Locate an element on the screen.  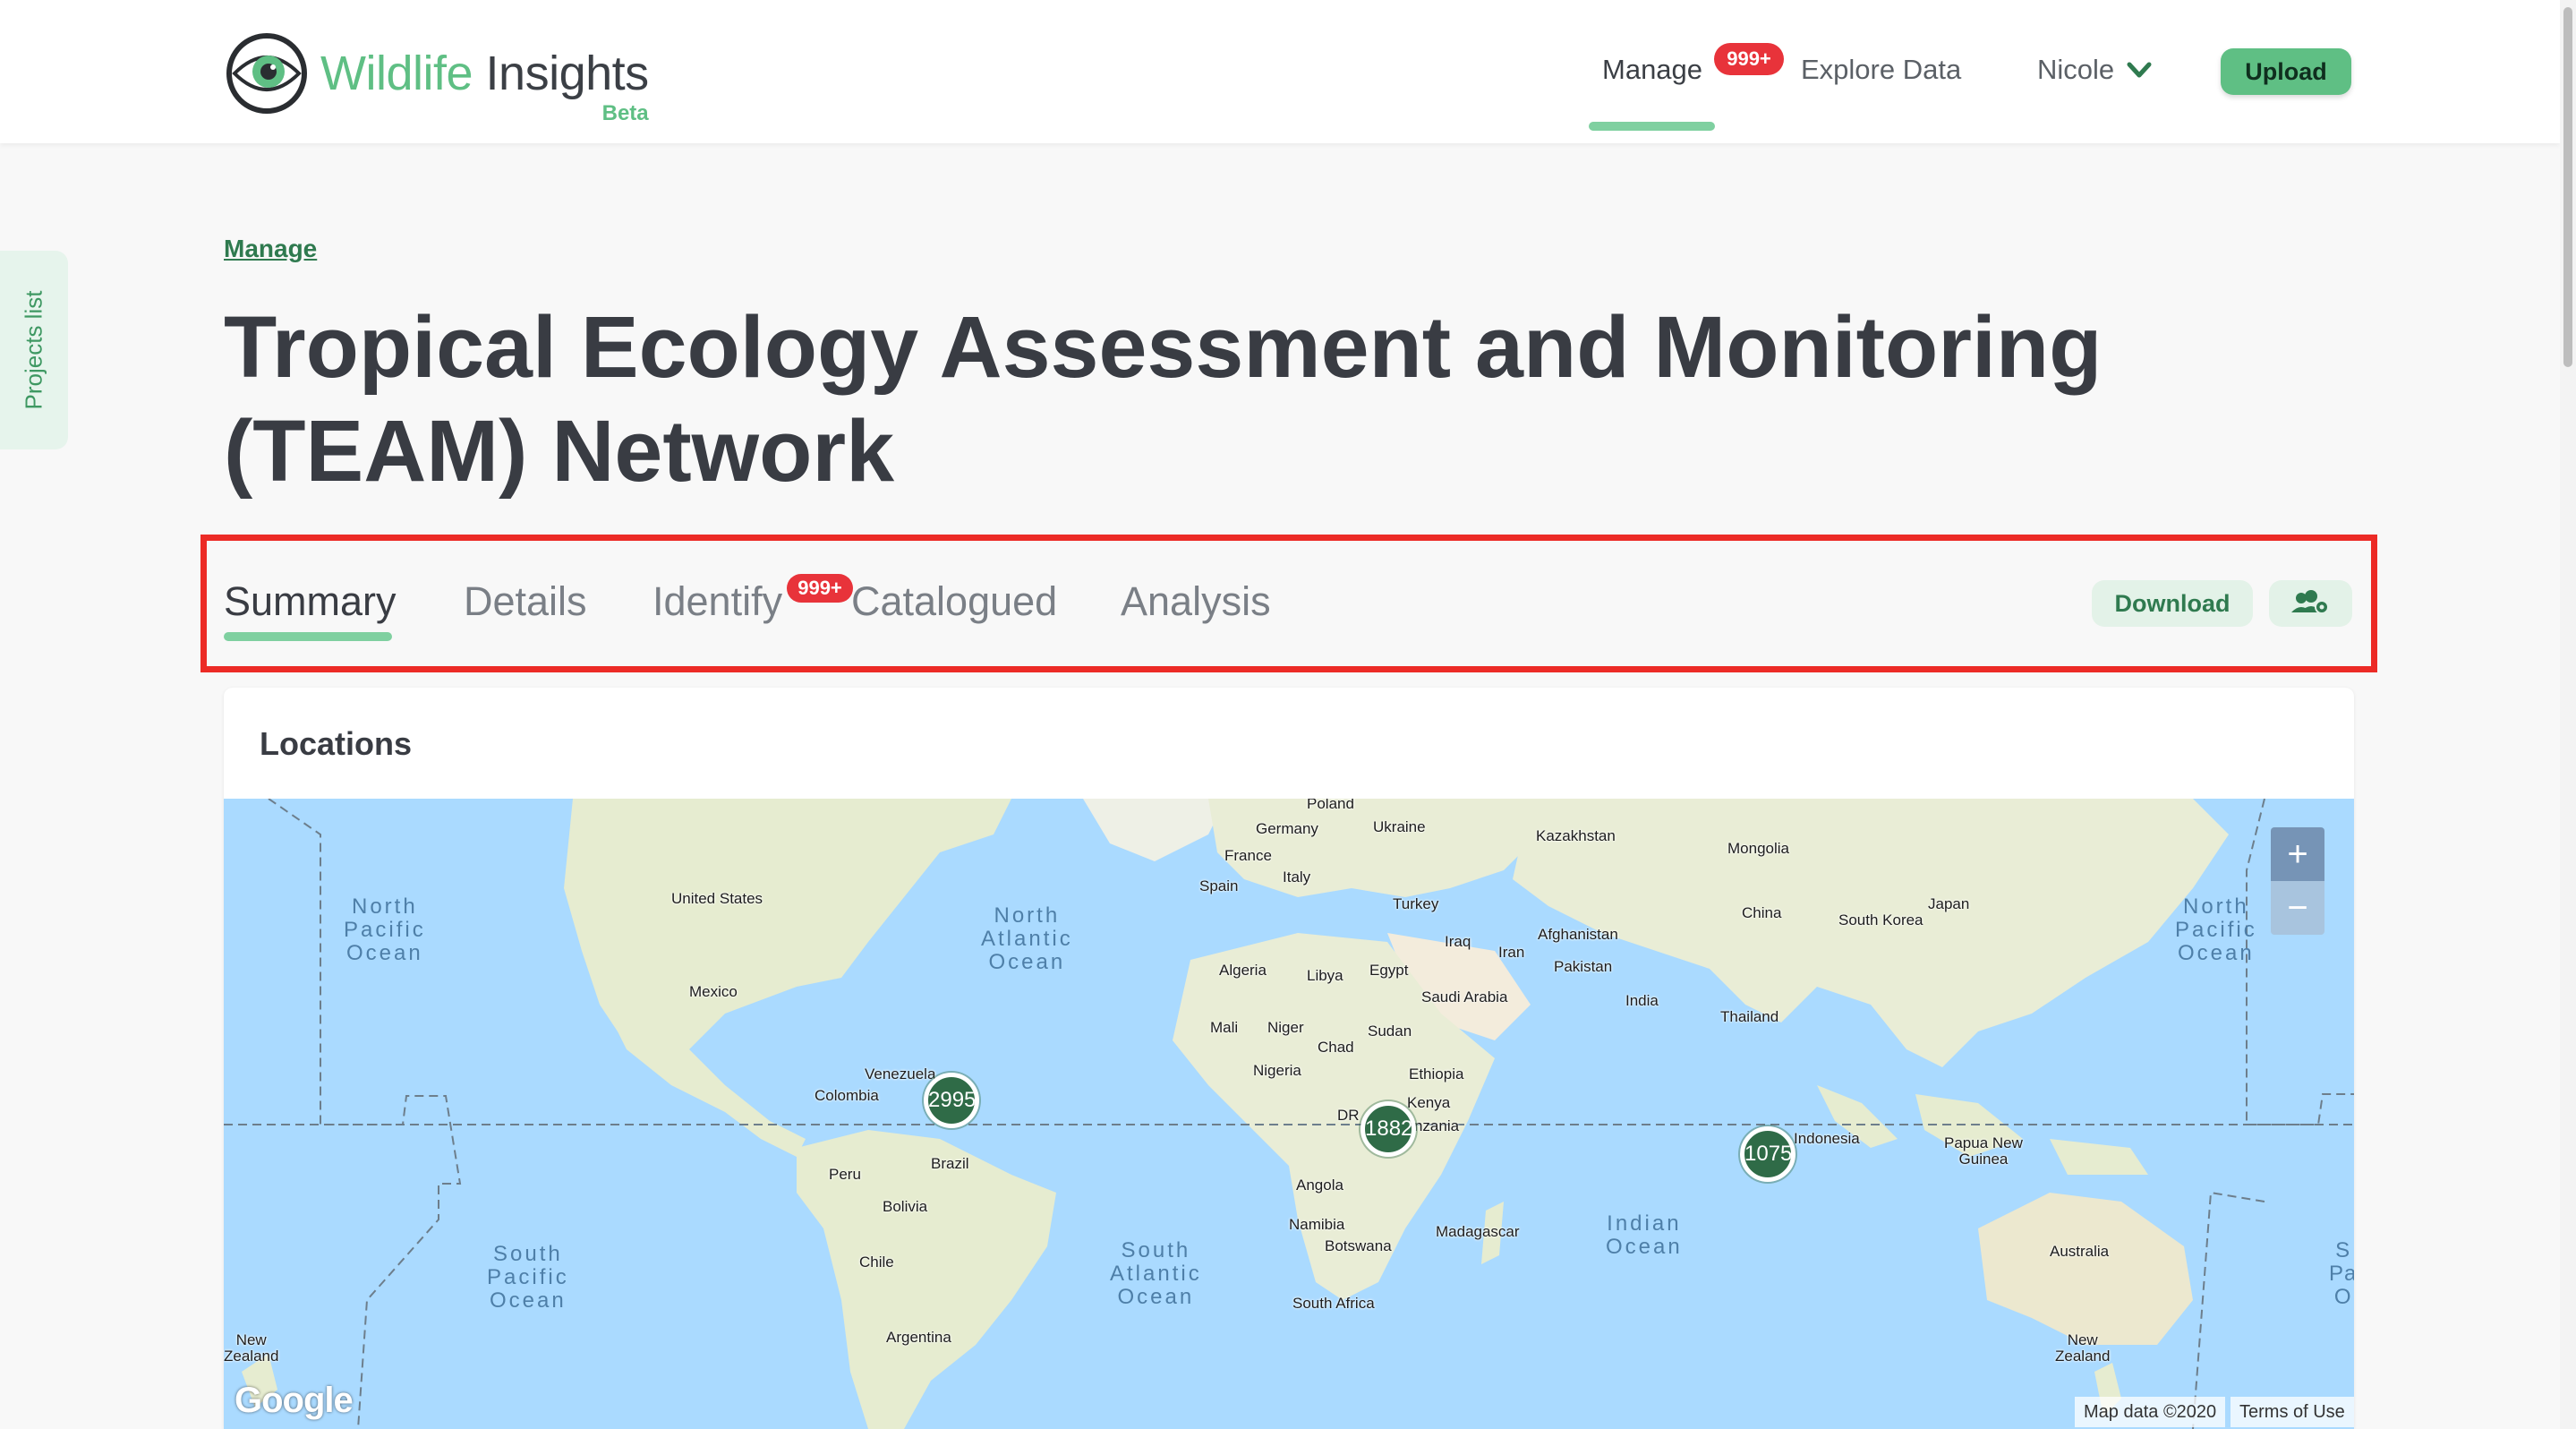
country-label-peru: Peru is located at coordinates (845, 1174).